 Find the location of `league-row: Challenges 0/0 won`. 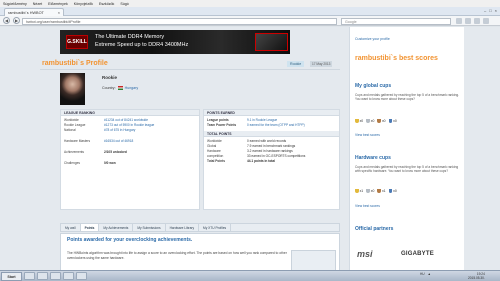

league-row: Challenges 0/0 won is located at coordinates (90, 162).